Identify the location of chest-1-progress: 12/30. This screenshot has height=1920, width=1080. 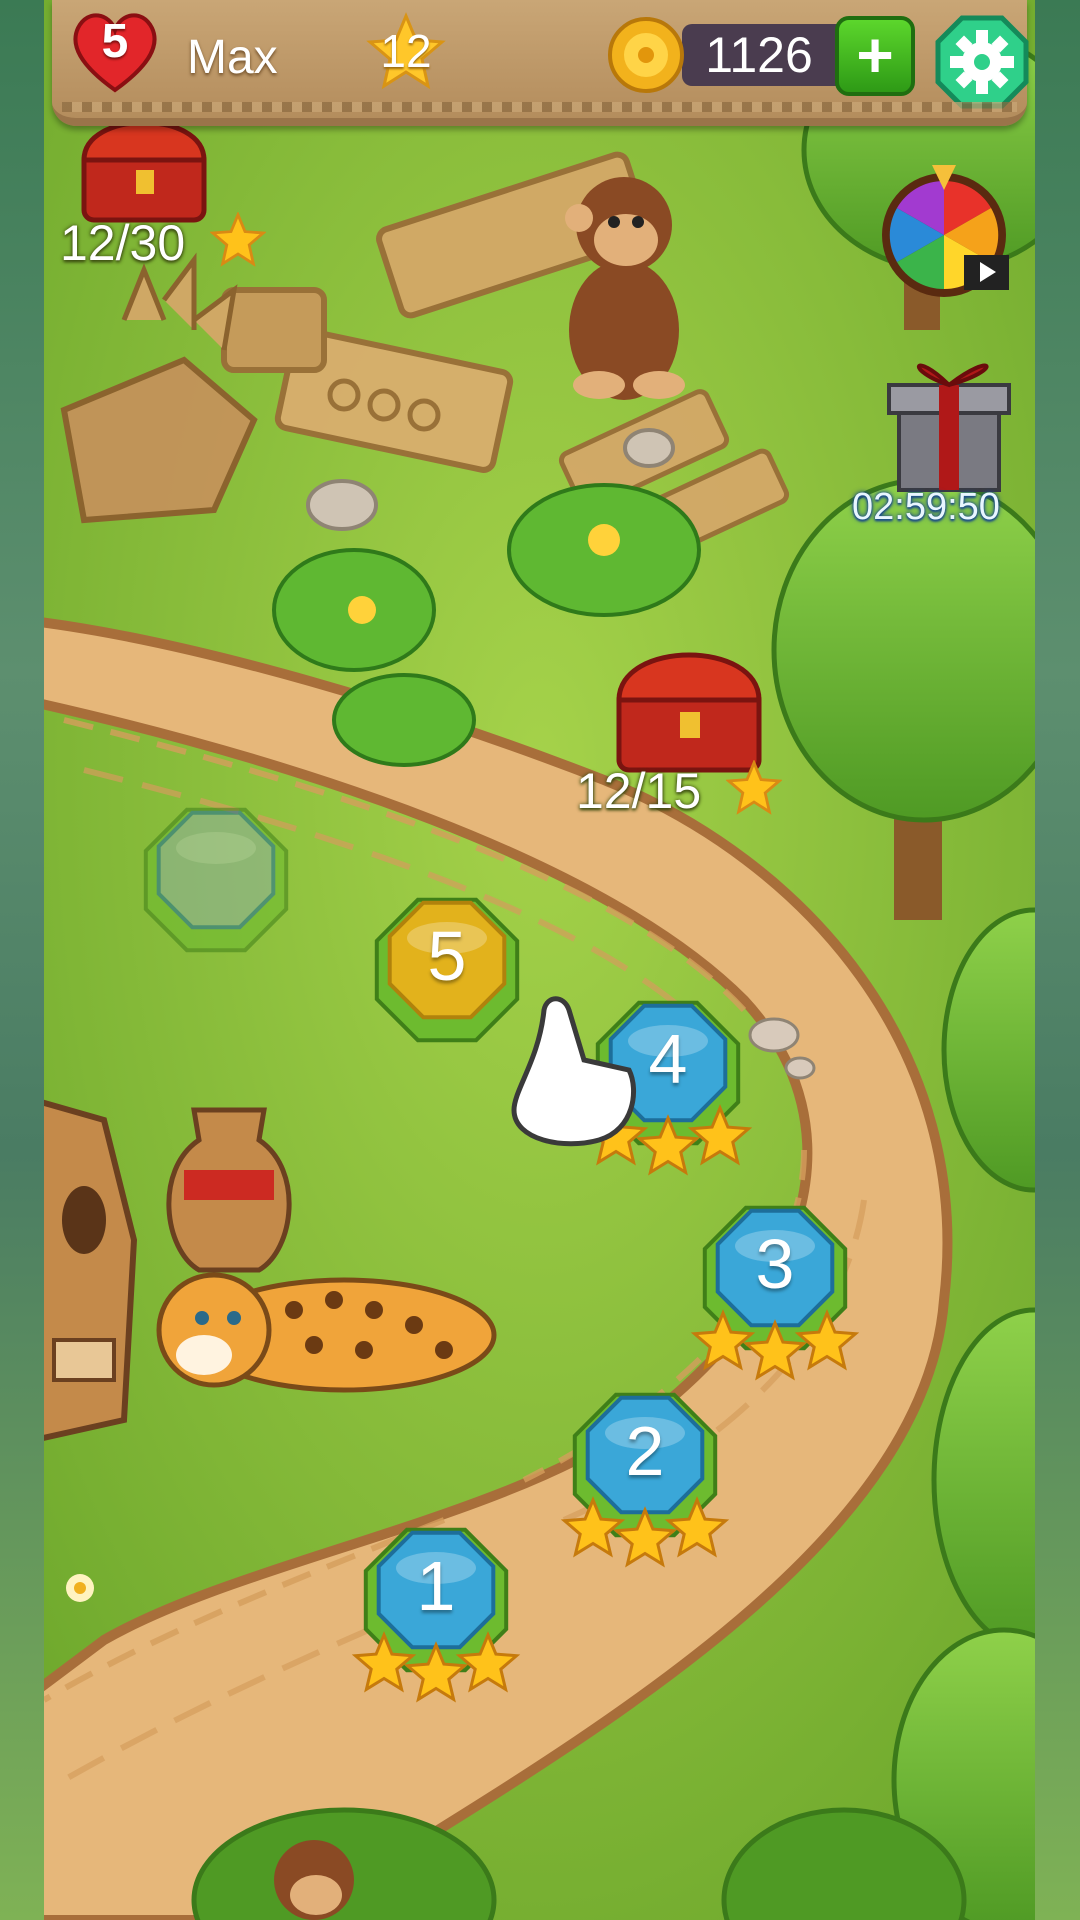
(123, 243).